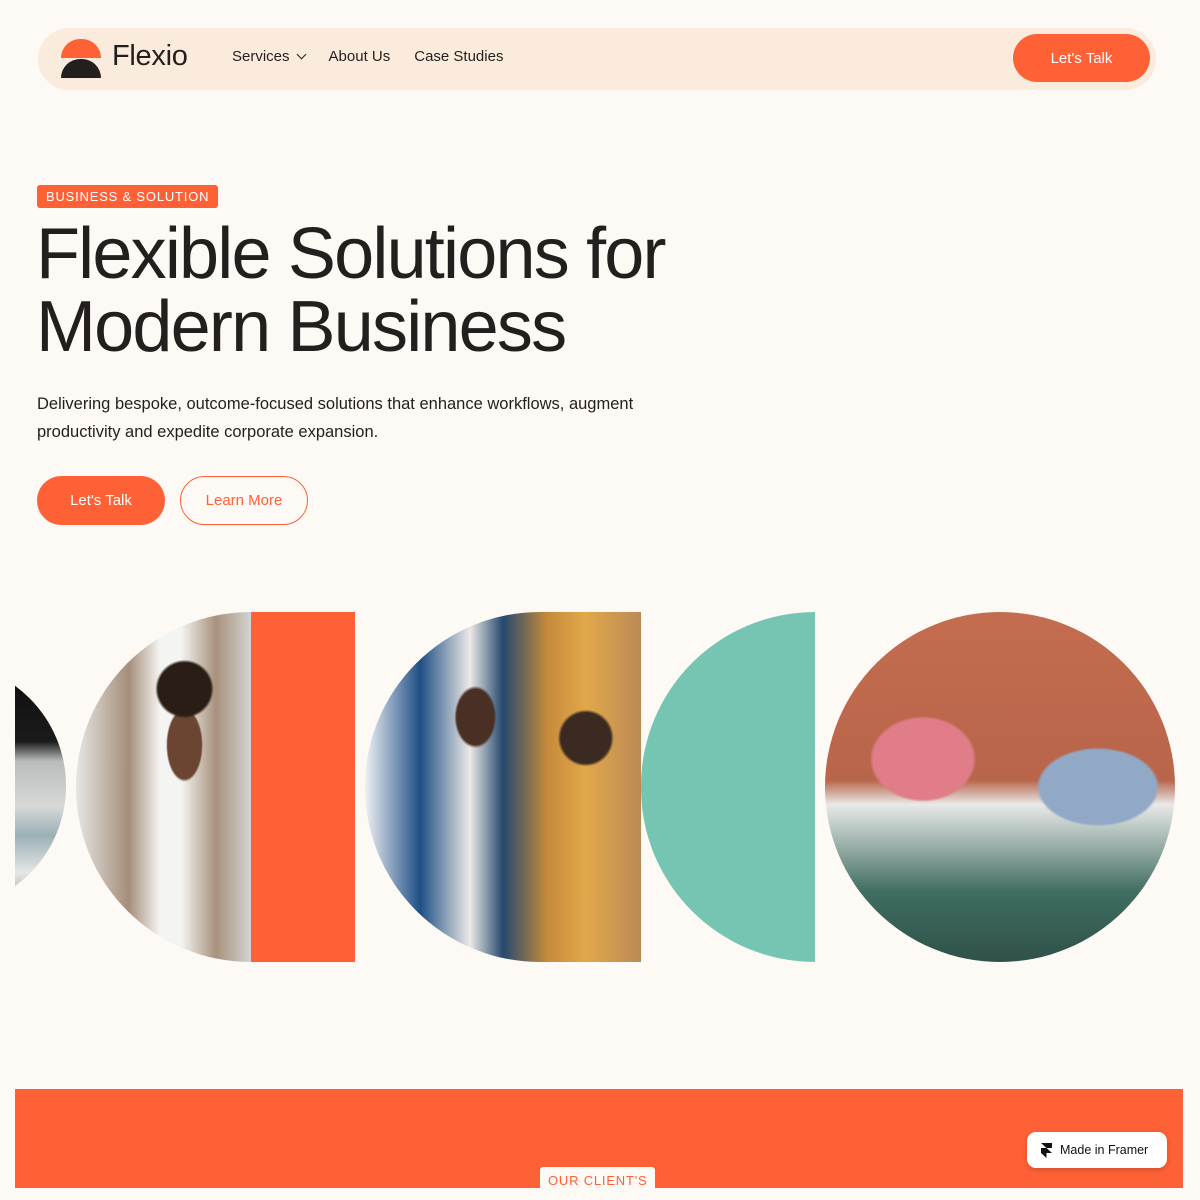  I want to click on photo-office-partial, so click(40, 786).